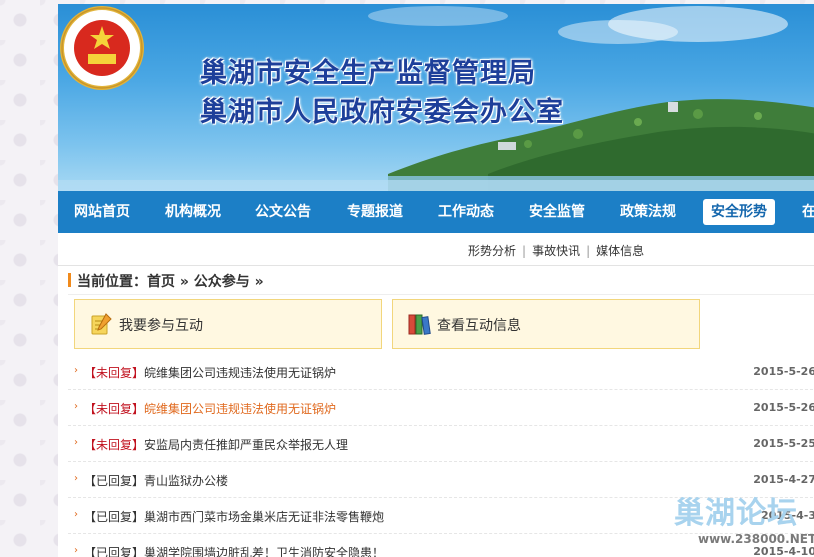 This screenshot has height=557, width=814. I want to click on list-item-text: 巢湖市西门菜市场金巢米店无证非法零售鞭炮, so click(264, 517).